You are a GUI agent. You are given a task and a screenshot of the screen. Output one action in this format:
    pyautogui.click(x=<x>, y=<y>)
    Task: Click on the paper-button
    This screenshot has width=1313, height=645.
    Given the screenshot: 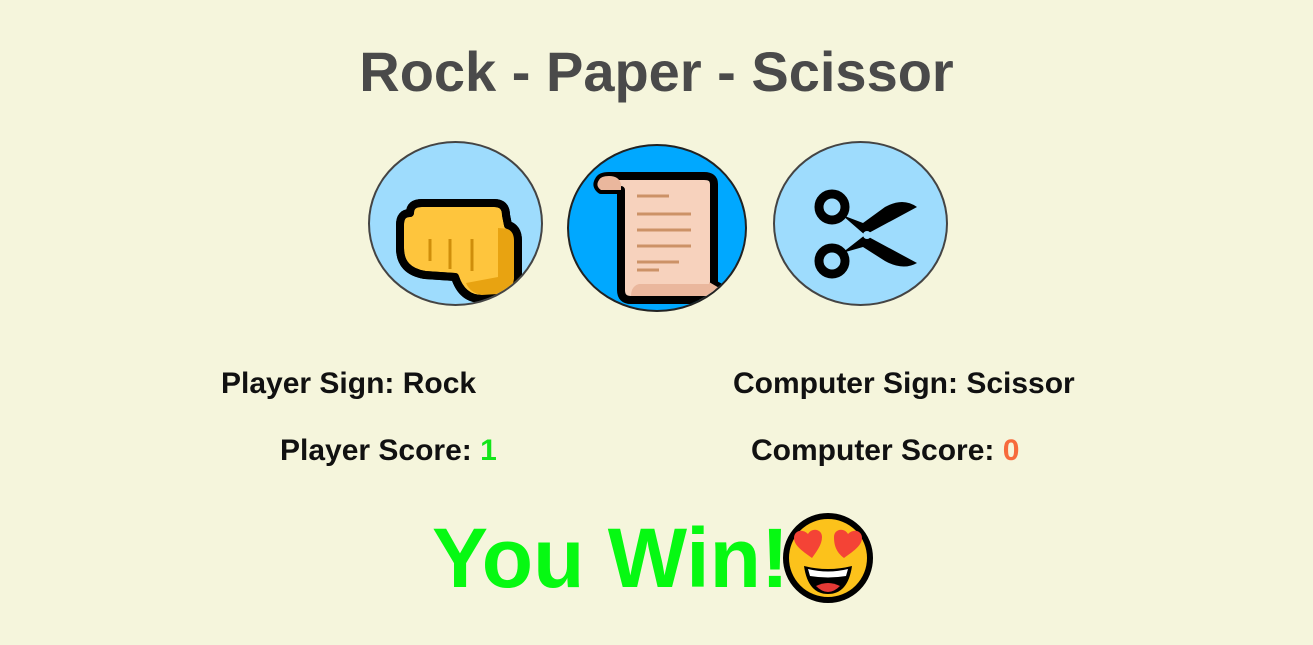 What is the action you would take?
    pyautogui.click(x=657, y=228)
    